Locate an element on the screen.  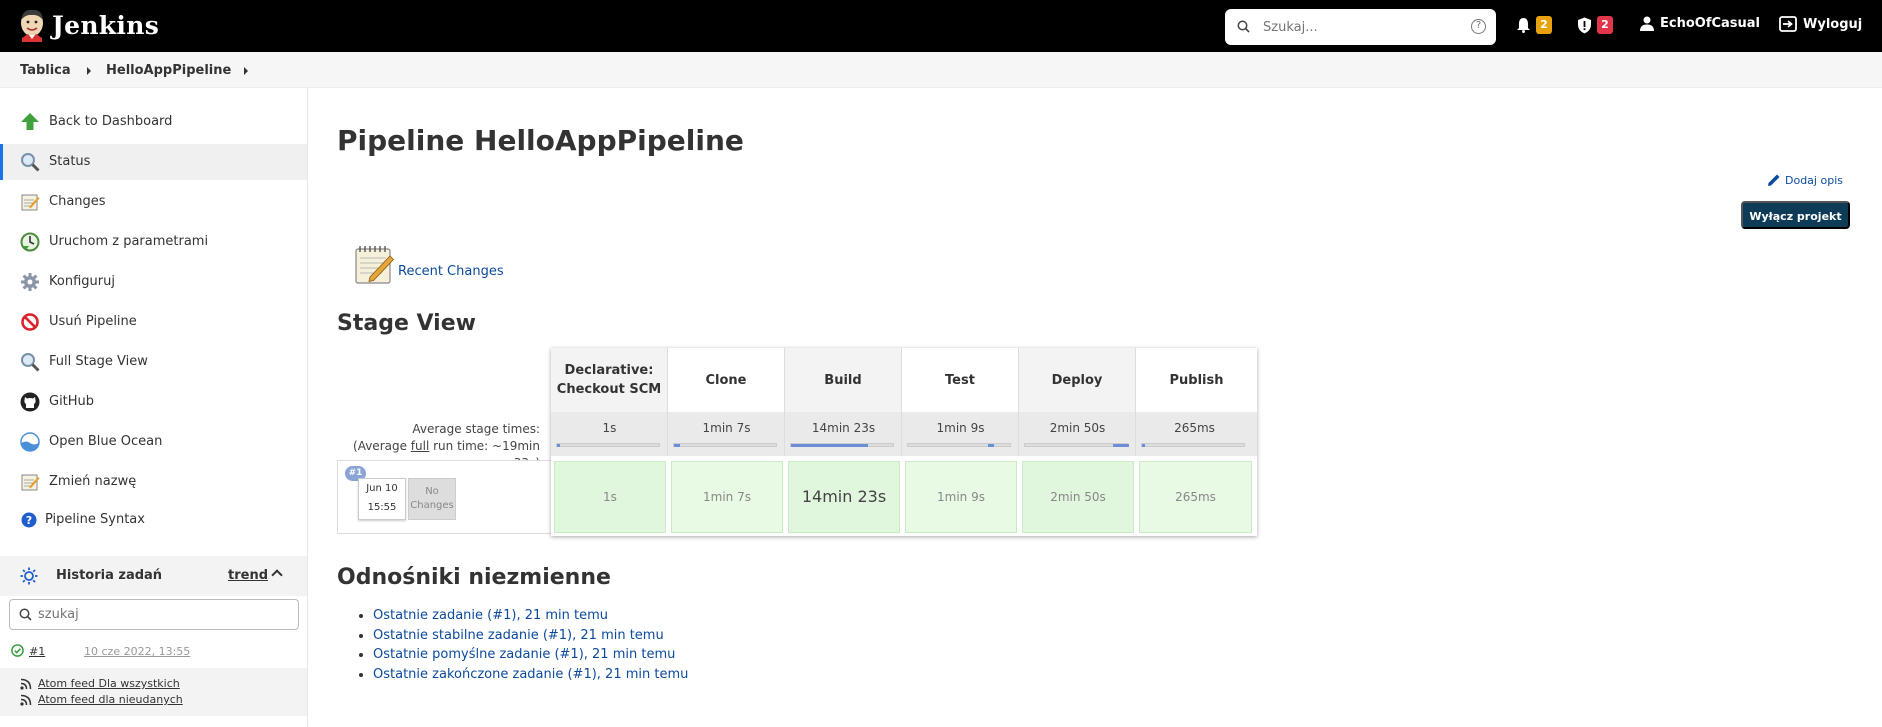
sidebar-item-label: Back to Dashboard is located at coordinates (111, 121).